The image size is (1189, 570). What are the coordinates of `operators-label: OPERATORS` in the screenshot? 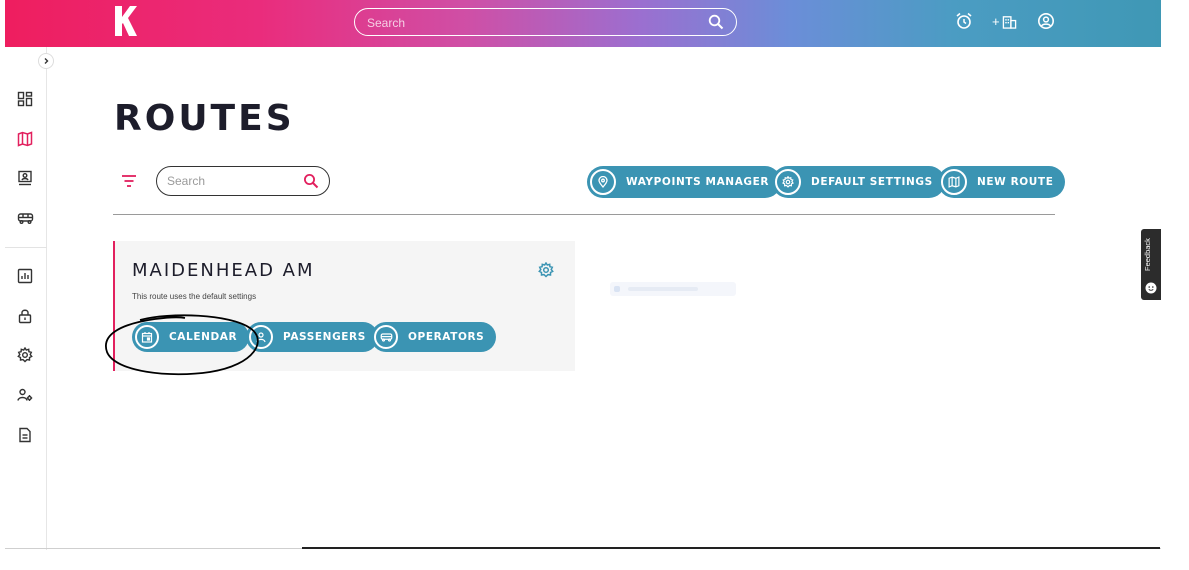 It's located at (446, 337).